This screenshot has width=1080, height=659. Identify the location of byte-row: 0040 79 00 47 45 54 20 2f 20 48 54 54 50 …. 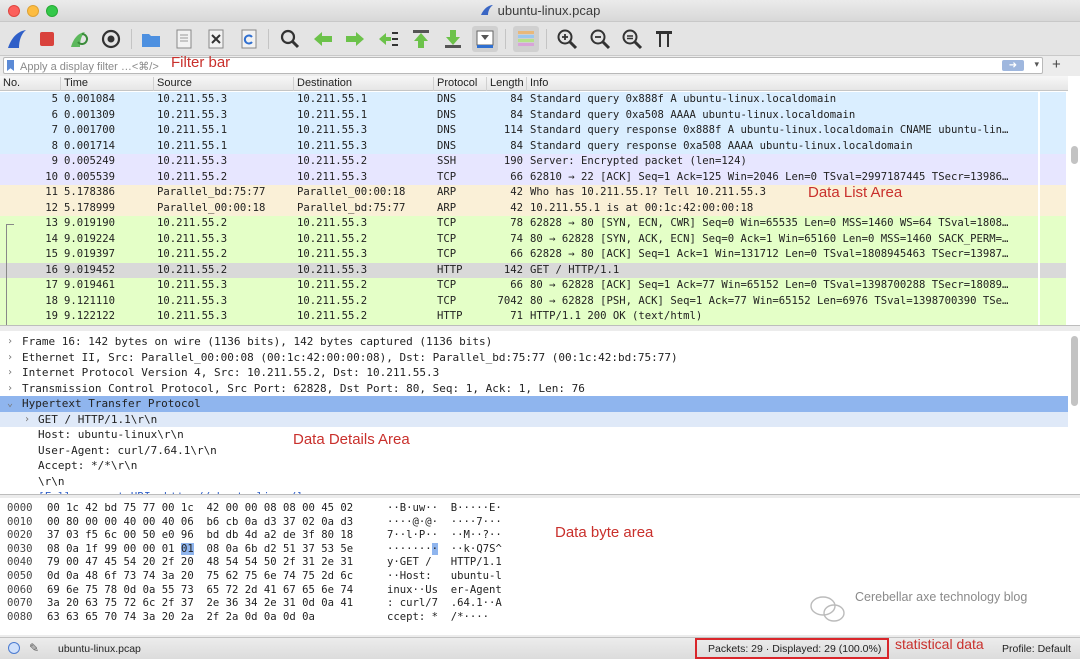
(280, 563).